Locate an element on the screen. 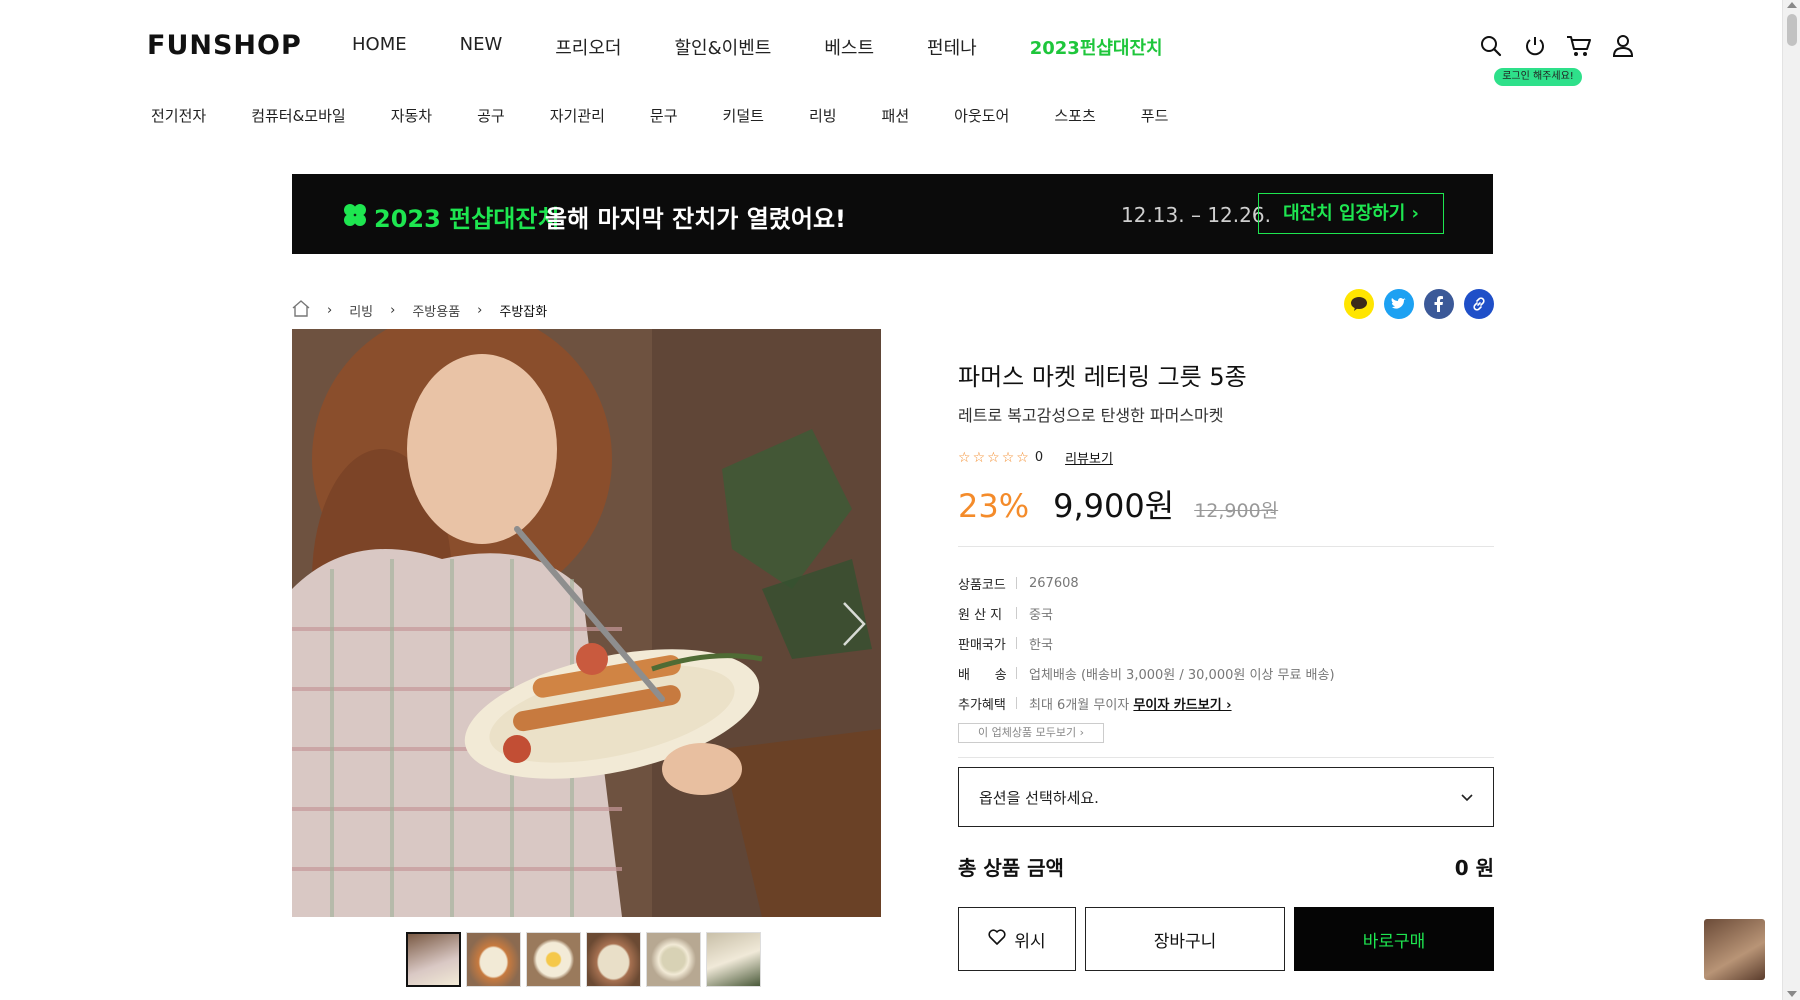  spec-row: 원 산 지 중국 is located at coordinates (1146, 613).